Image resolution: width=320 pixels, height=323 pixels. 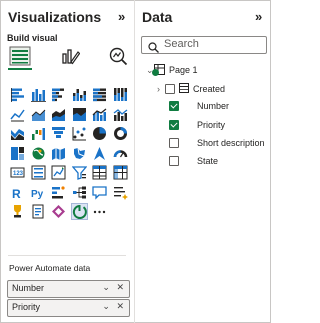 I want to click on decomposition-tree-icon, so click(x=79, y=193).